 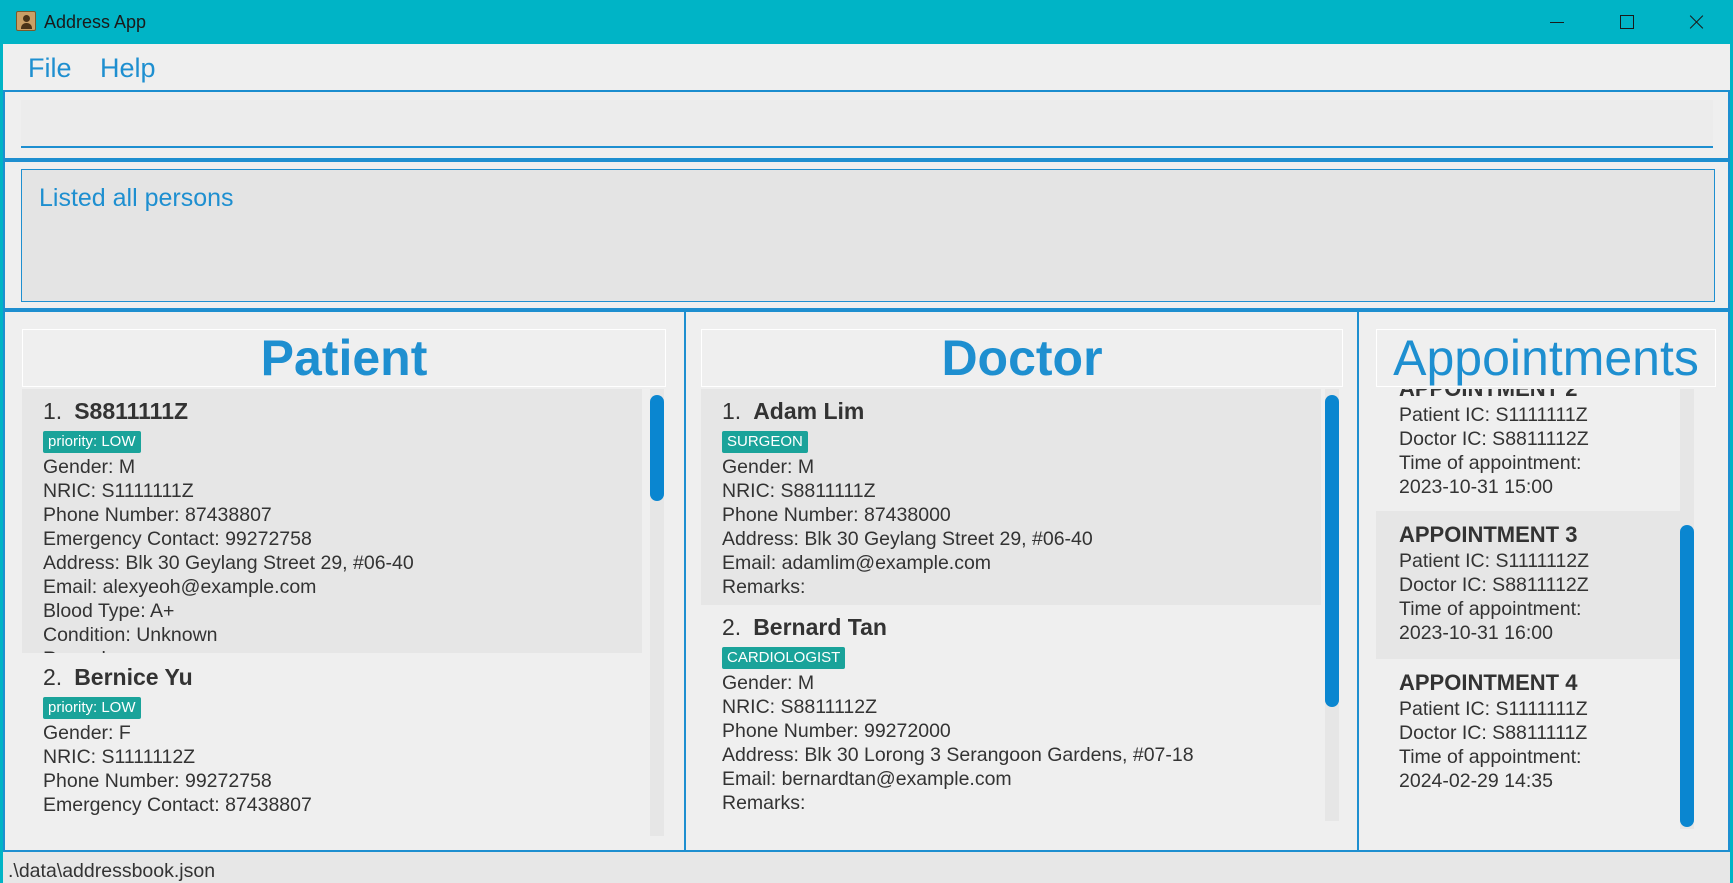 I want to click on appointment-patient-ic: Patient IC: S1111112Z, so click(x=1494, y=561).